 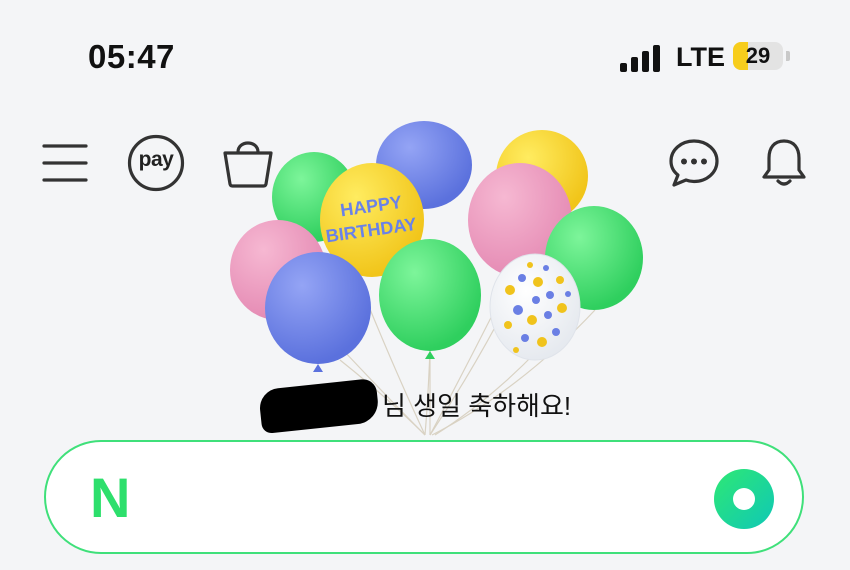 I want to click on green-dot-icon, so click(x=744, y=499).